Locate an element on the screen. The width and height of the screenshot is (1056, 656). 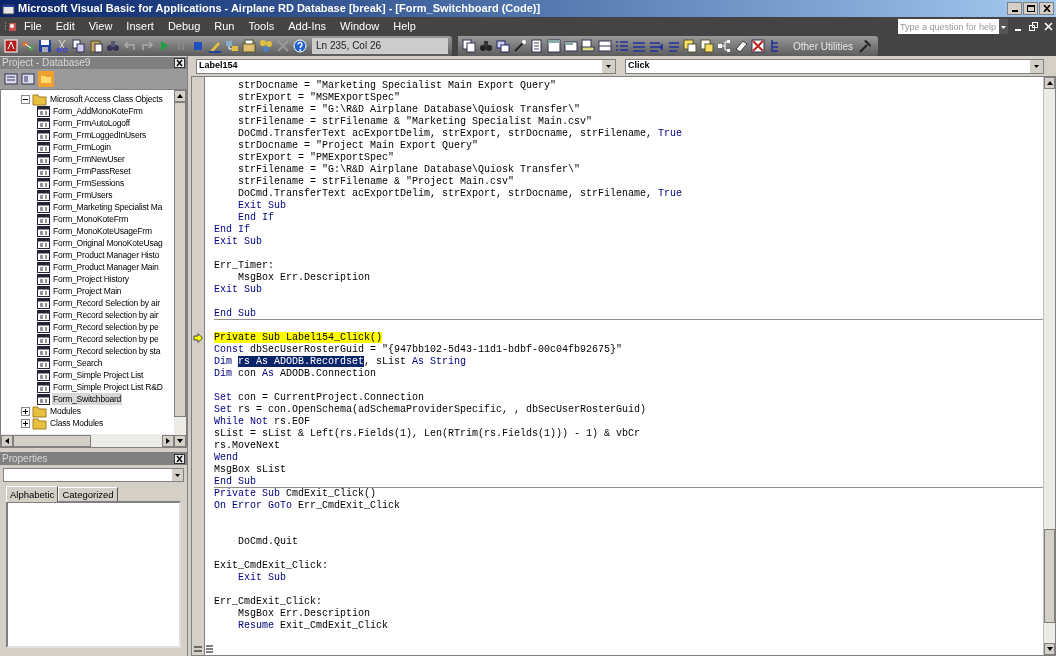
help-icon is located at coordinates (300, 46).